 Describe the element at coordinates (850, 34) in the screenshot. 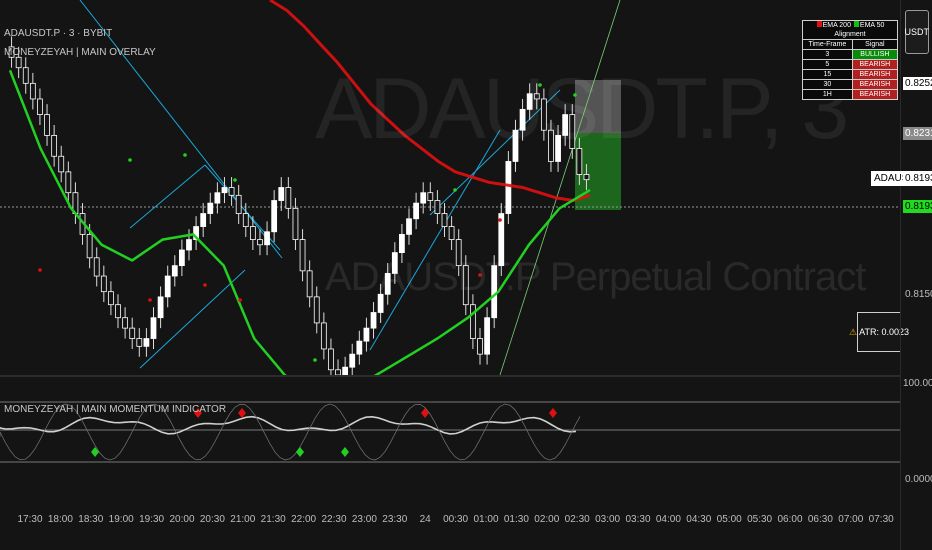

I see `legend-label: Alignment` at that location.